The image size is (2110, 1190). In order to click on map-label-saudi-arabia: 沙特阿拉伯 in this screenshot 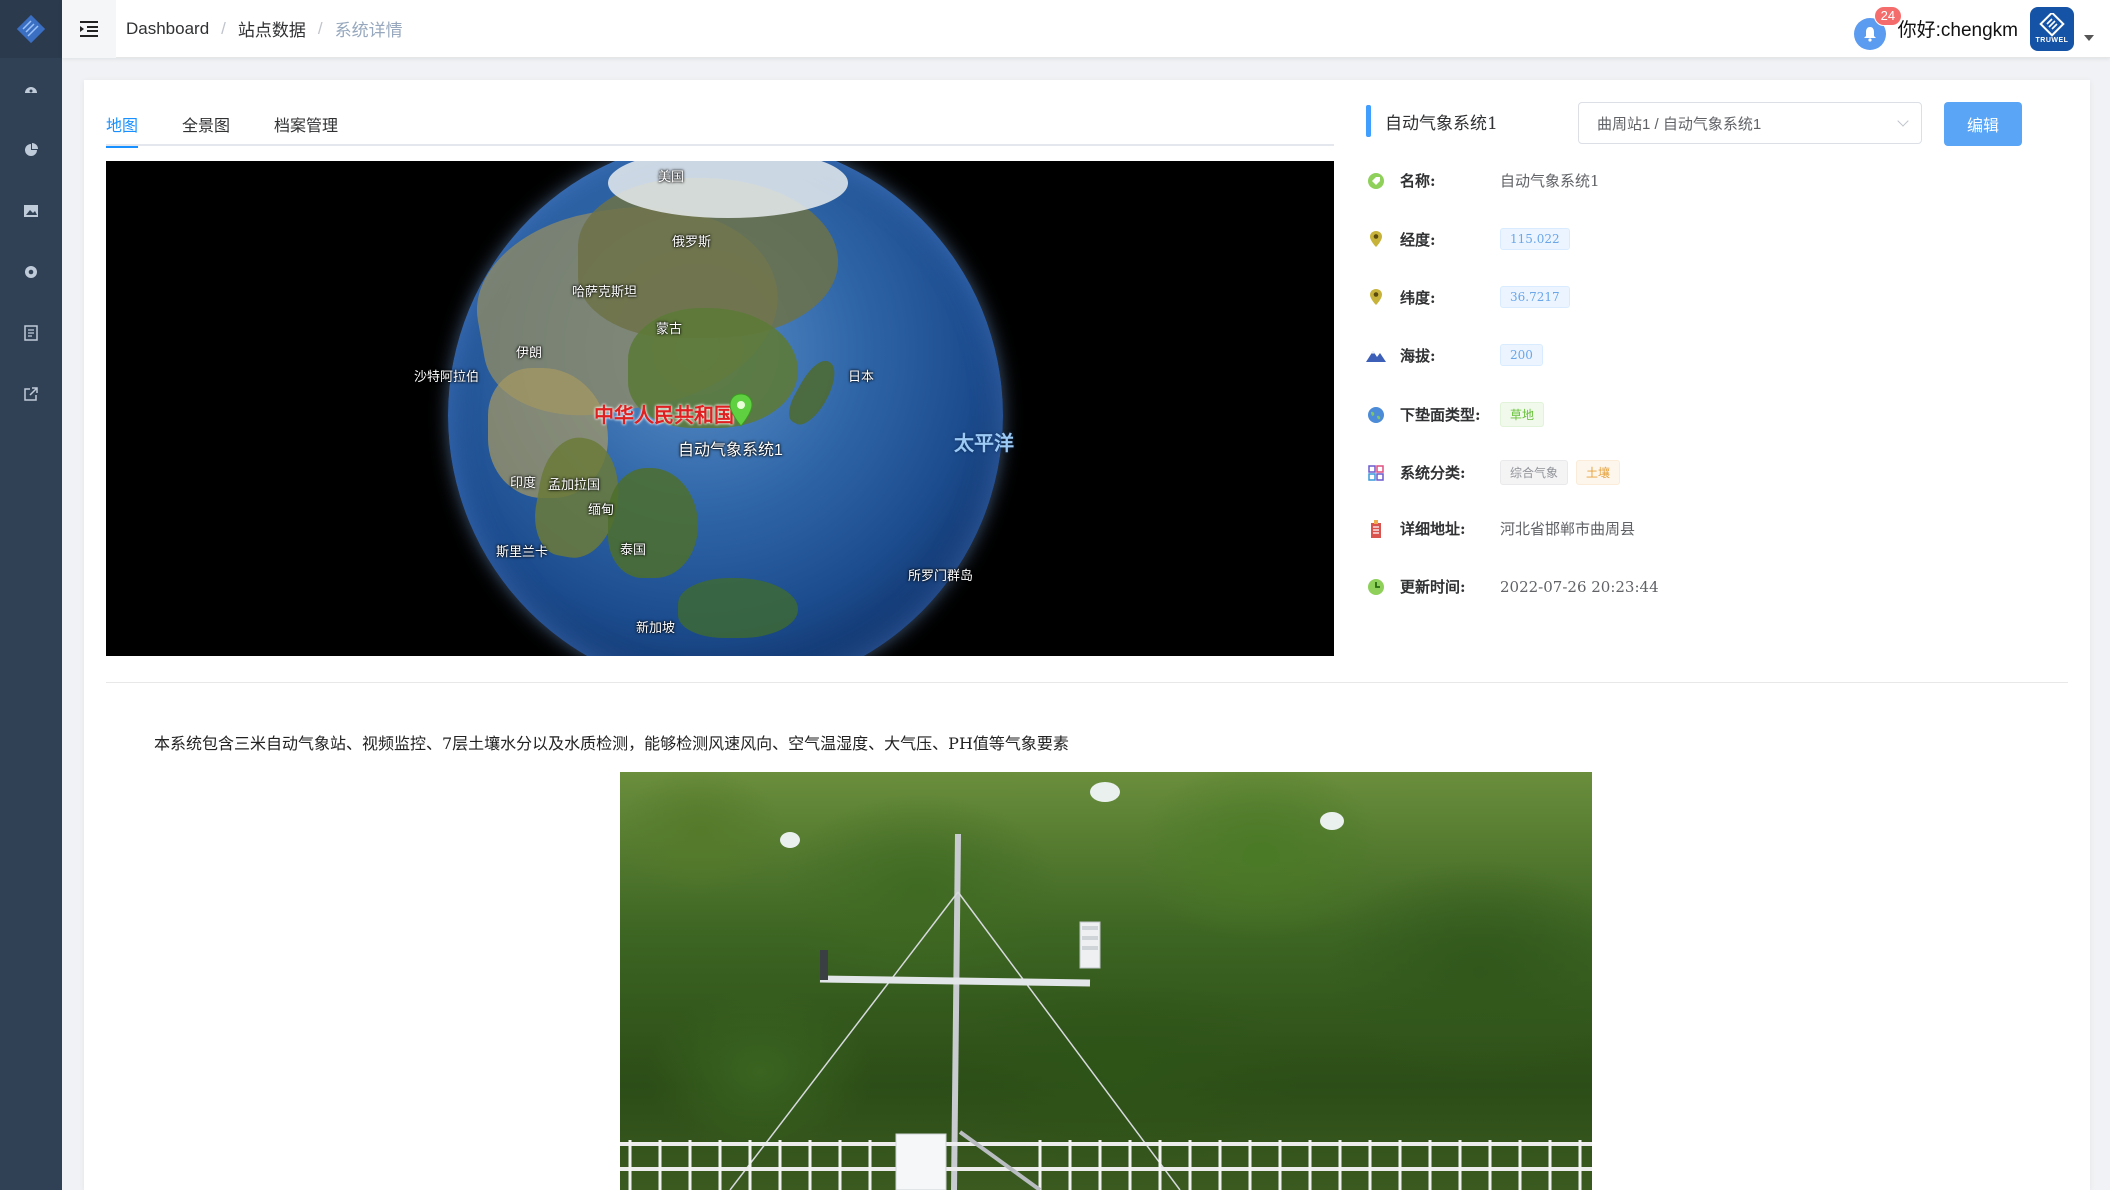, I will do `click(447, 376)`.